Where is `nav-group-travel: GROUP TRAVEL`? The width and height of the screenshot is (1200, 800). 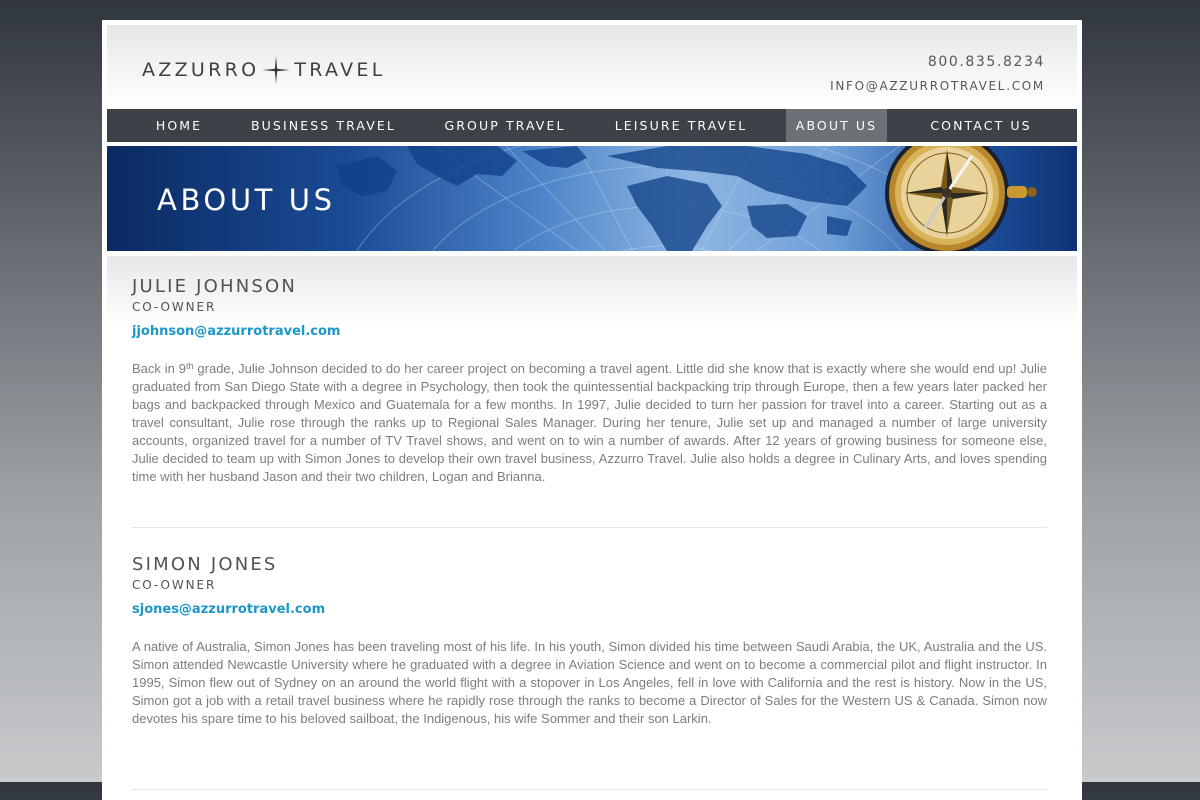
nav-group-travel: GROUP TRAVEL is located at coordinates (505, 125).